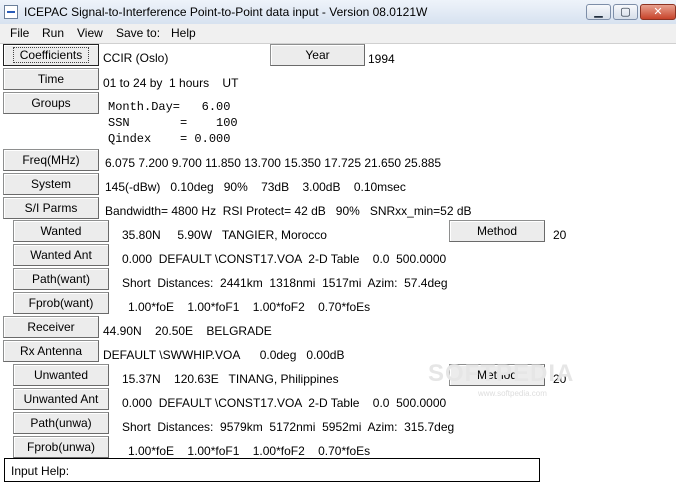  I want to click on path-want-button: Path(want), so click(61, 279).